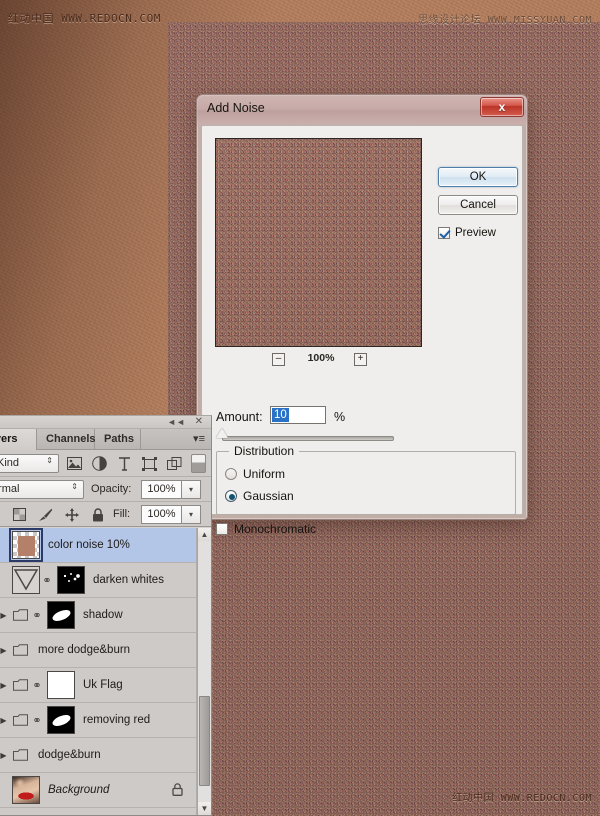 This screenshot has height=816, width=600. I want to click on amount-unit-label: %, so click(340, 417).